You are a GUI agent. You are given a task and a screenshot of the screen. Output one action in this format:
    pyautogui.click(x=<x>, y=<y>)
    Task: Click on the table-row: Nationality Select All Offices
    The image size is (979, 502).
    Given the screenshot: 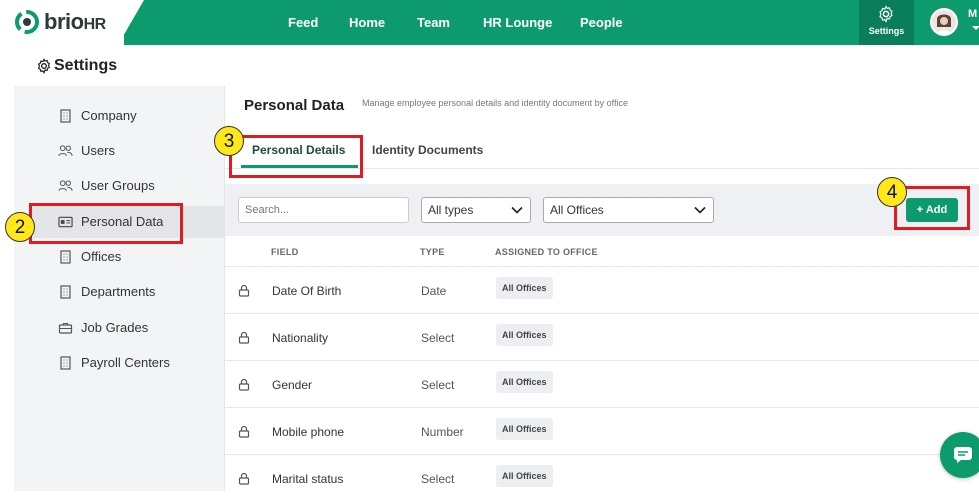 What is the action you would take?
    pyautogui.click(x=602, y=337)
    